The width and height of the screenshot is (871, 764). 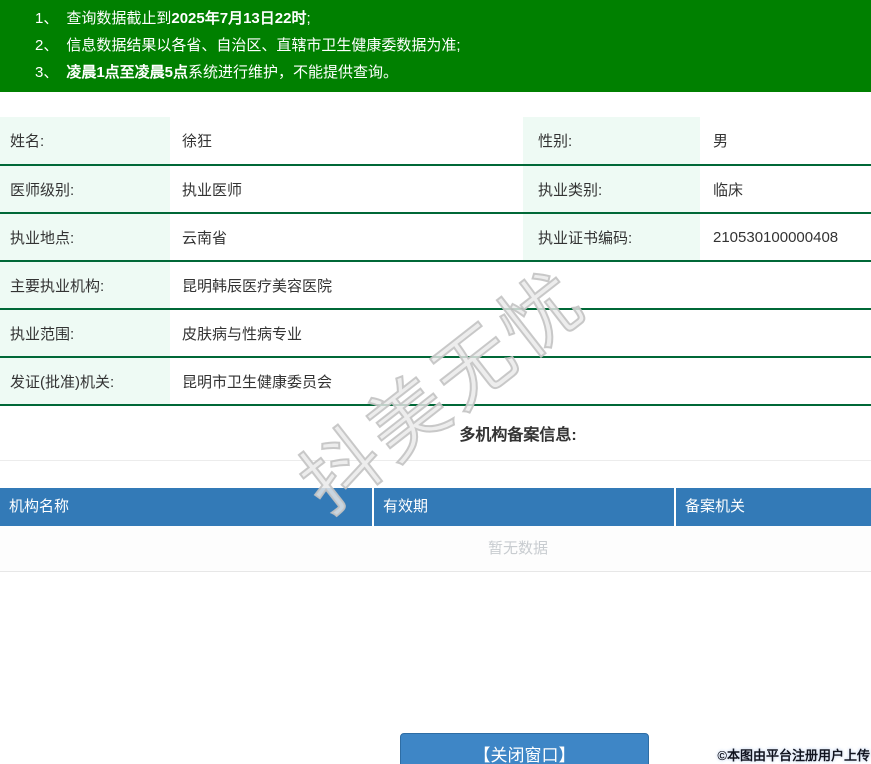 What do you see at coordinates (308, 18) in the screenshot?
I see `notice-text: ;` at bounding box center [308, 18].